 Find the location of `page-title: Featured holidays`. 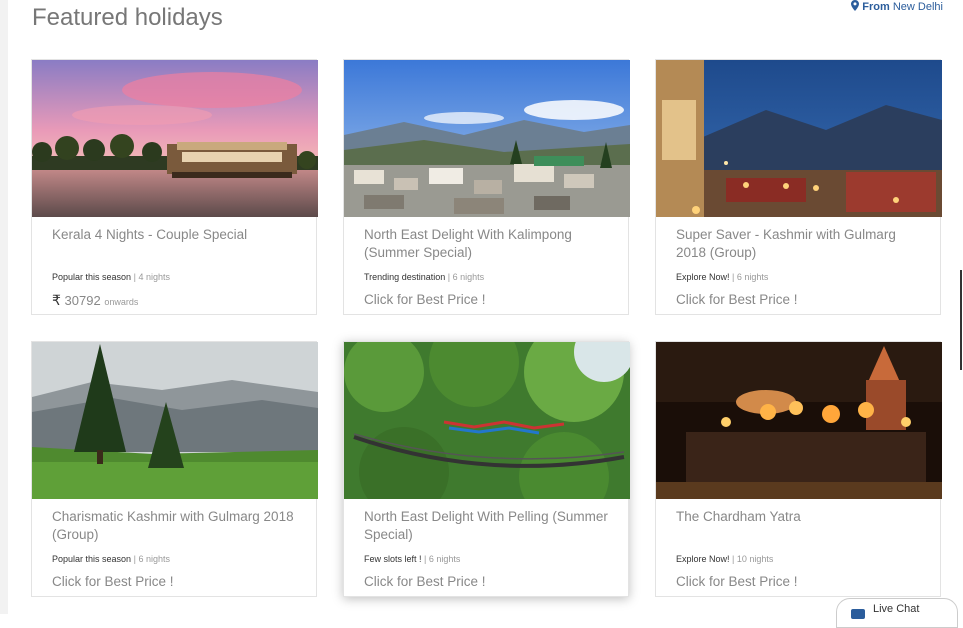

page-title: Featured holidays is located at coordinates (127, 17).